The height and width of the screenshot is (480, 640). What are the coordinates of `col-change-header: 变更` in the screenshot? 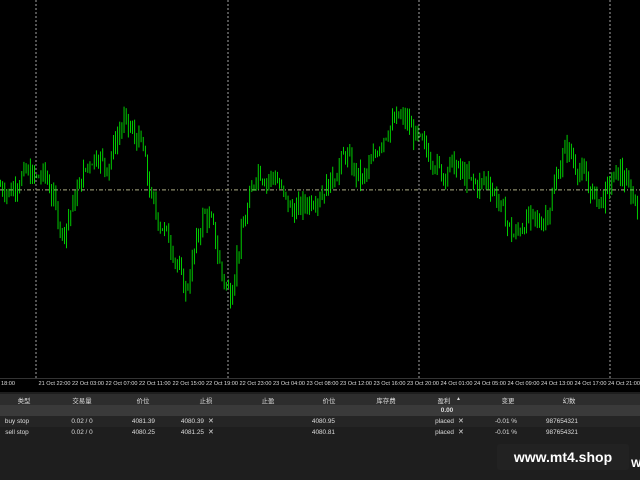 It's located at (508, 400).